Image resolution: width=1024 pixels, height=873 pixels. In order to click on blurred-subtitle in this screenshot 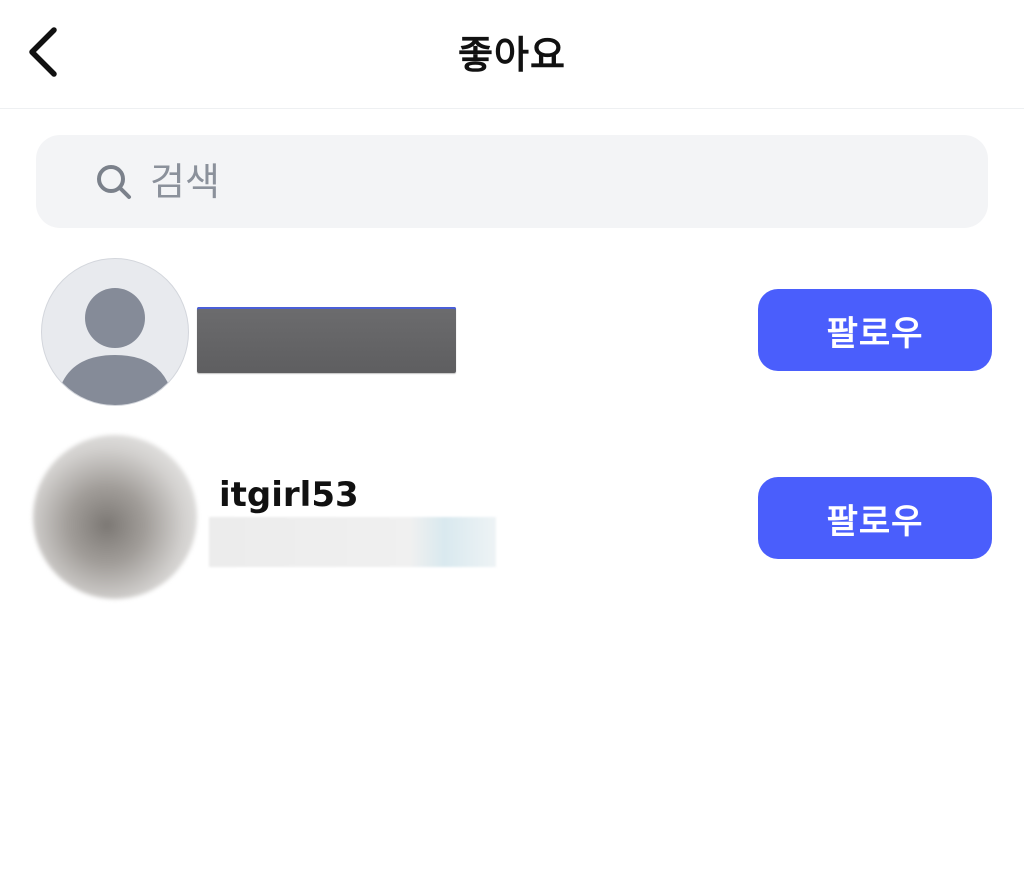, I will do `click(352, 542)`.